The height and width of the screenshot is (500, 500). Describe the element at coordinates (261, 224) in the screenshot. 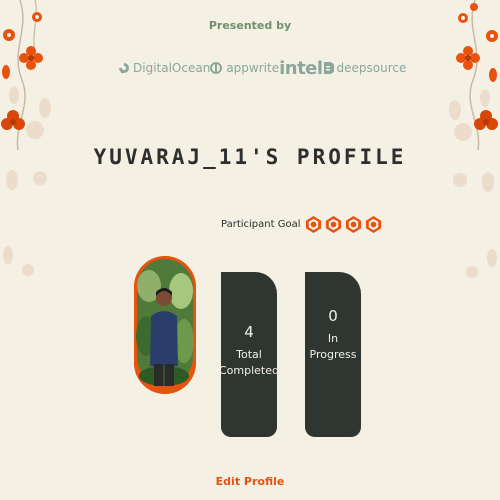

I see `participant-goal-label: Participant Goal` at that location.